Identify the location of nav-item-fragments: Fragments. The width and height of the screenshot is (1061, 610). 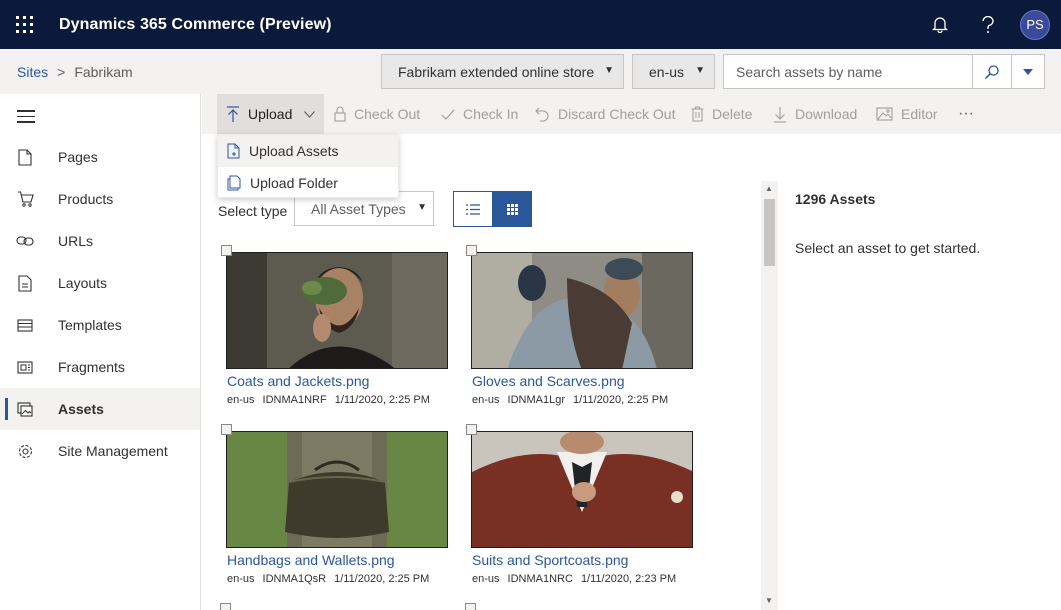
(100, 367).